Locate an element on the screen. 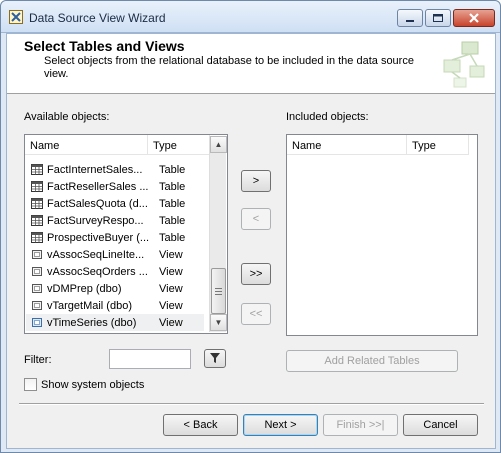 The image size is (501, 453). vertical-scrollbar: ▲ ▼ is located at coordinates (218, 234).